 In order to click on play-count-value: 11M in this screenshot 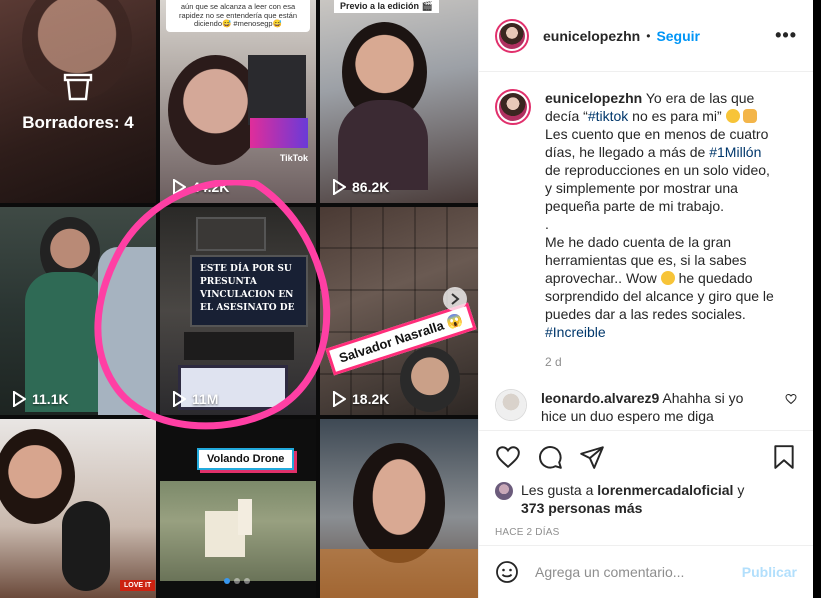, I will do `click(205, 399)`.